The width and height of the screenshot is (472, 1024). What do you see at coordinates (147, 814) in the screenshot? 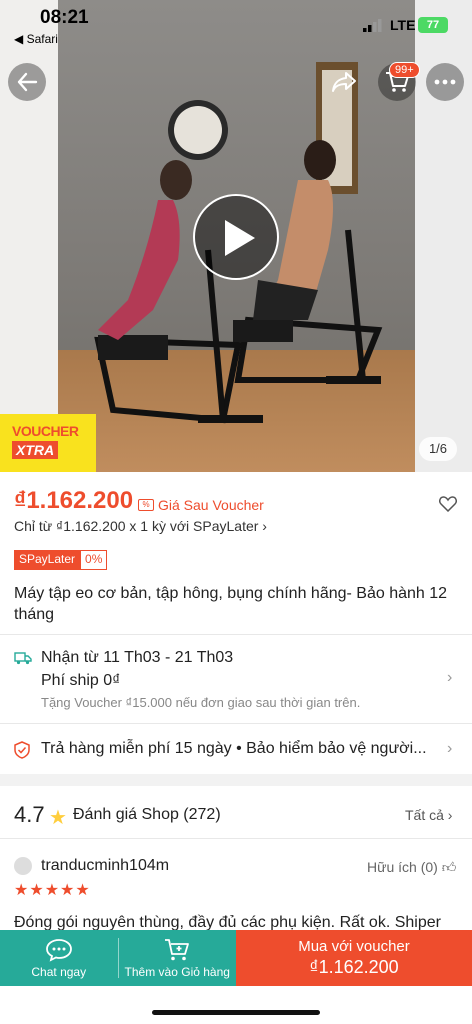
I see `shop-rating-label: Đánh giá Shop (272)` at bounding box center [147, 814].